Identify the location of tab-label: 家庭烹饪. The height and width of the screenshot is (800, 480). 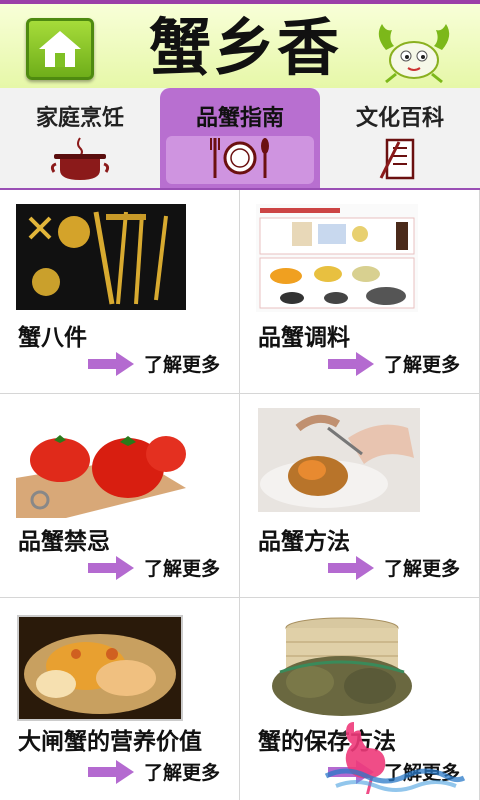
(79, 118).